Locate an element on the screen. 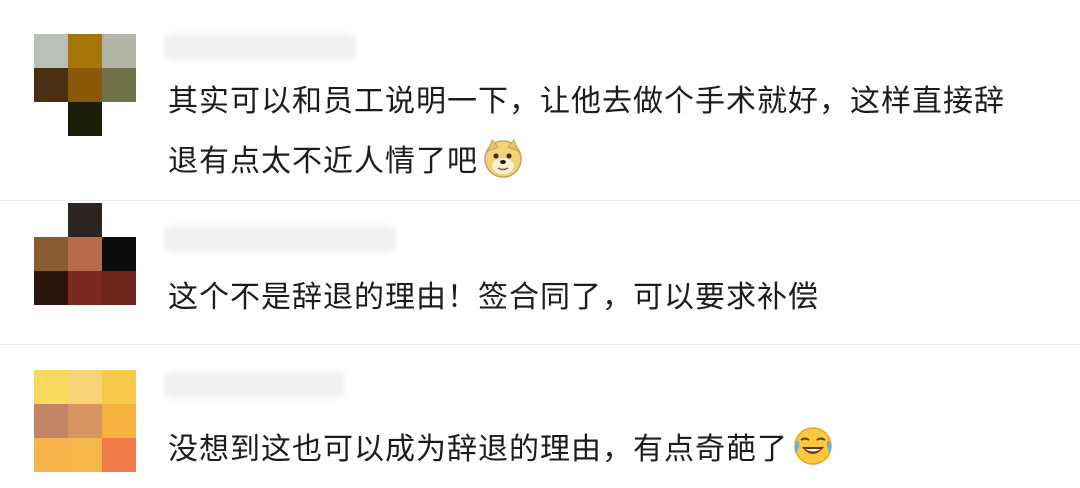 This screenshot has width=1080, height=488. comment-text: 没想到这也可以成为辞退的理由，有点奇葩了 is located at coordinates (594, 450).